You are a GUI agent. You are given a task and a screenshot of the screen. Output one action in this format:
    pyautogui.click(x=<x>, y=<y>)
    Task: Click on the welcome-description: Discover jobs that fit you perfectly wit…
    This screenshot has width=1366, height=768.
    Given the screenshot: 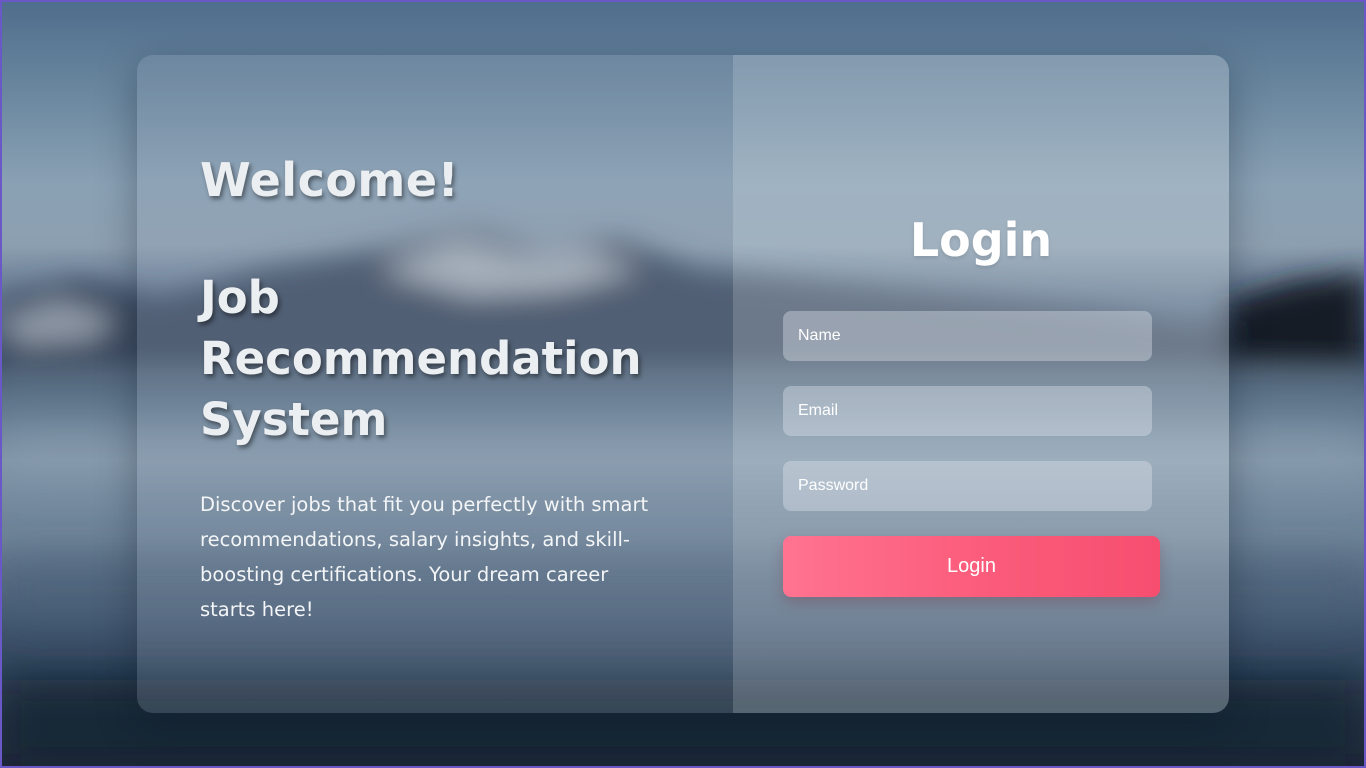 What is the action you would take?
    pyautogui.click(x=424, y=557)
    